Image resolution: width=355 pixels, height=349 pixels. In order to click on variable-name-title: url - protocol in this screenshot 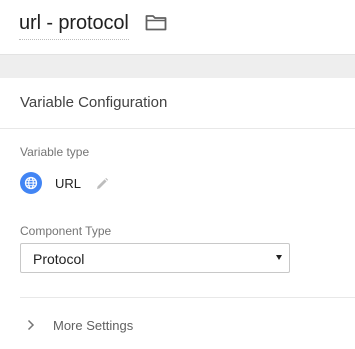, I will do `click(74, 25)`.